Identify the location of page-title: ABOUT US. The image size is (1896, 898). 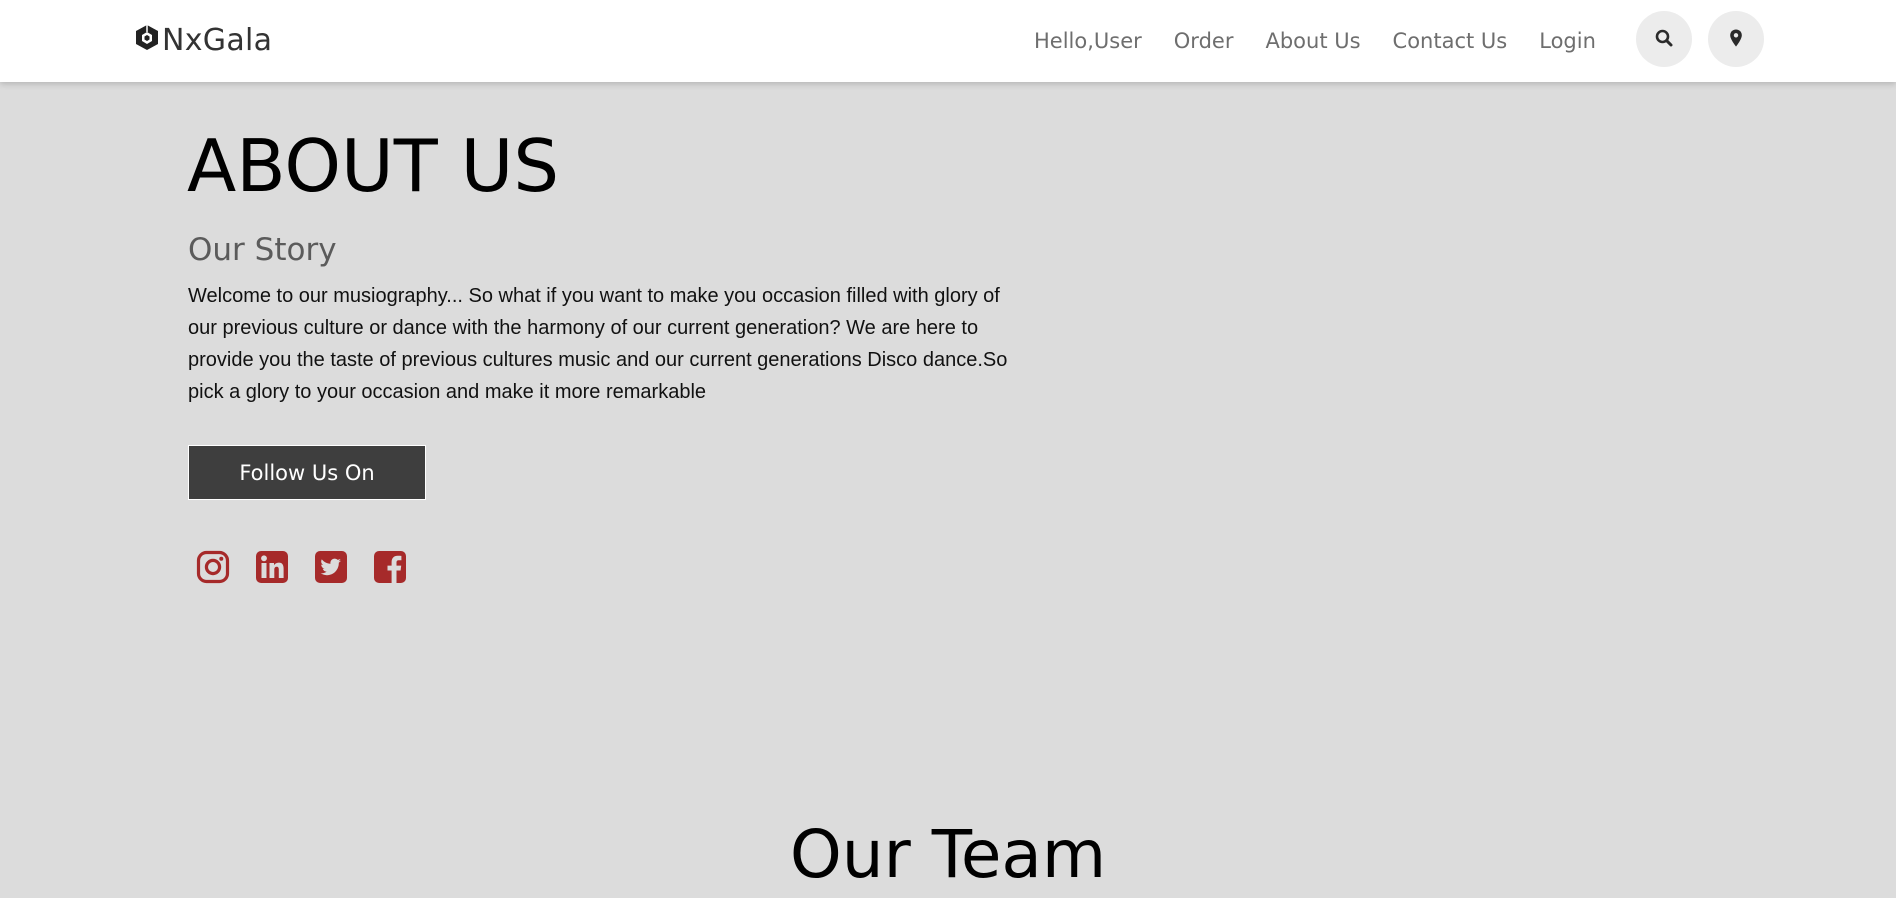
(373, 166).